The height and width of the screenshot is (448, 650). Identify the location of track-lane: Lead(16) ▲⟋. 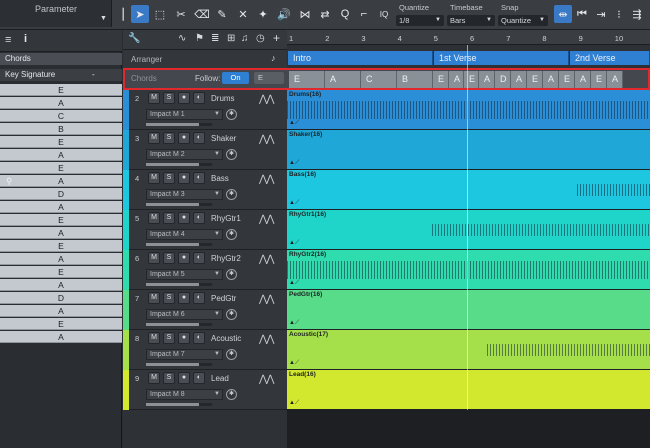
(468, 390).